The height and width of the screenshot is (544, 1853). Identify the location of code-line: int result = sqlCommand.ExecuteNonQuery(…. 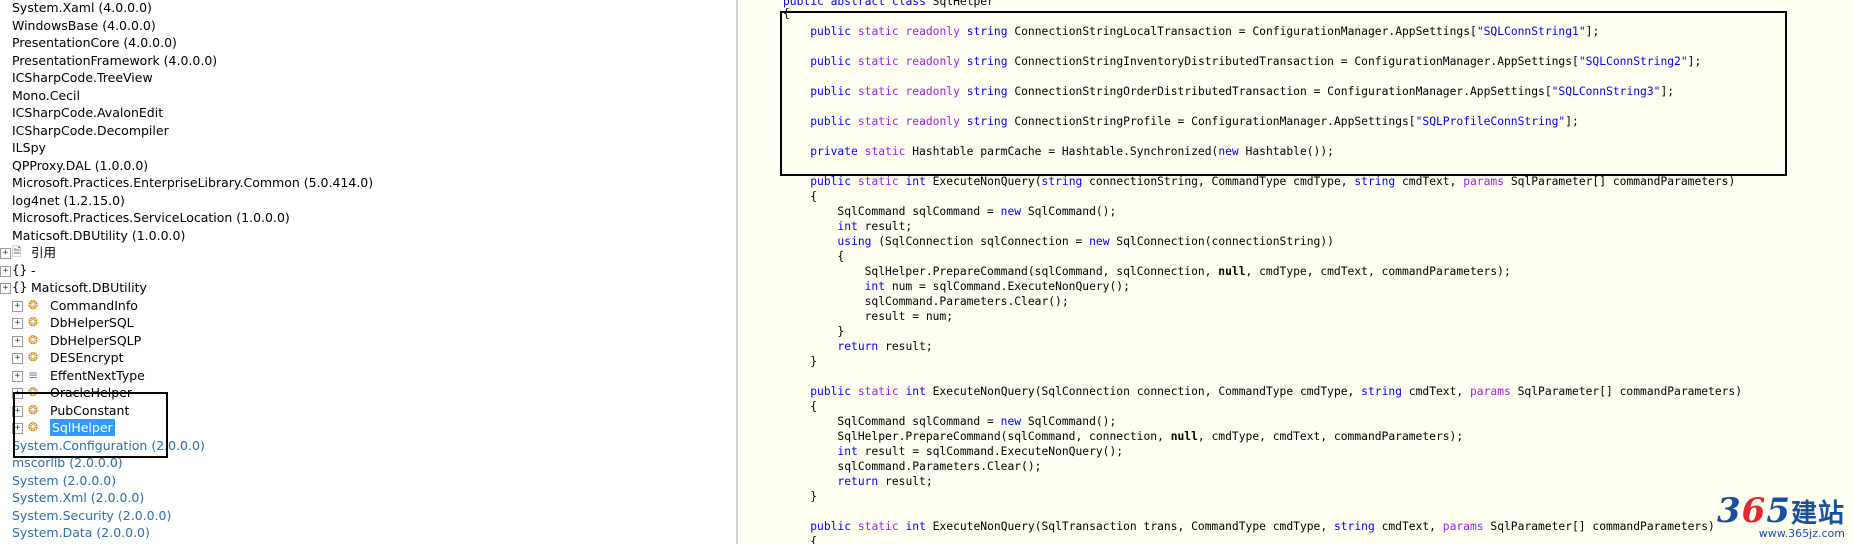
(980, 451).